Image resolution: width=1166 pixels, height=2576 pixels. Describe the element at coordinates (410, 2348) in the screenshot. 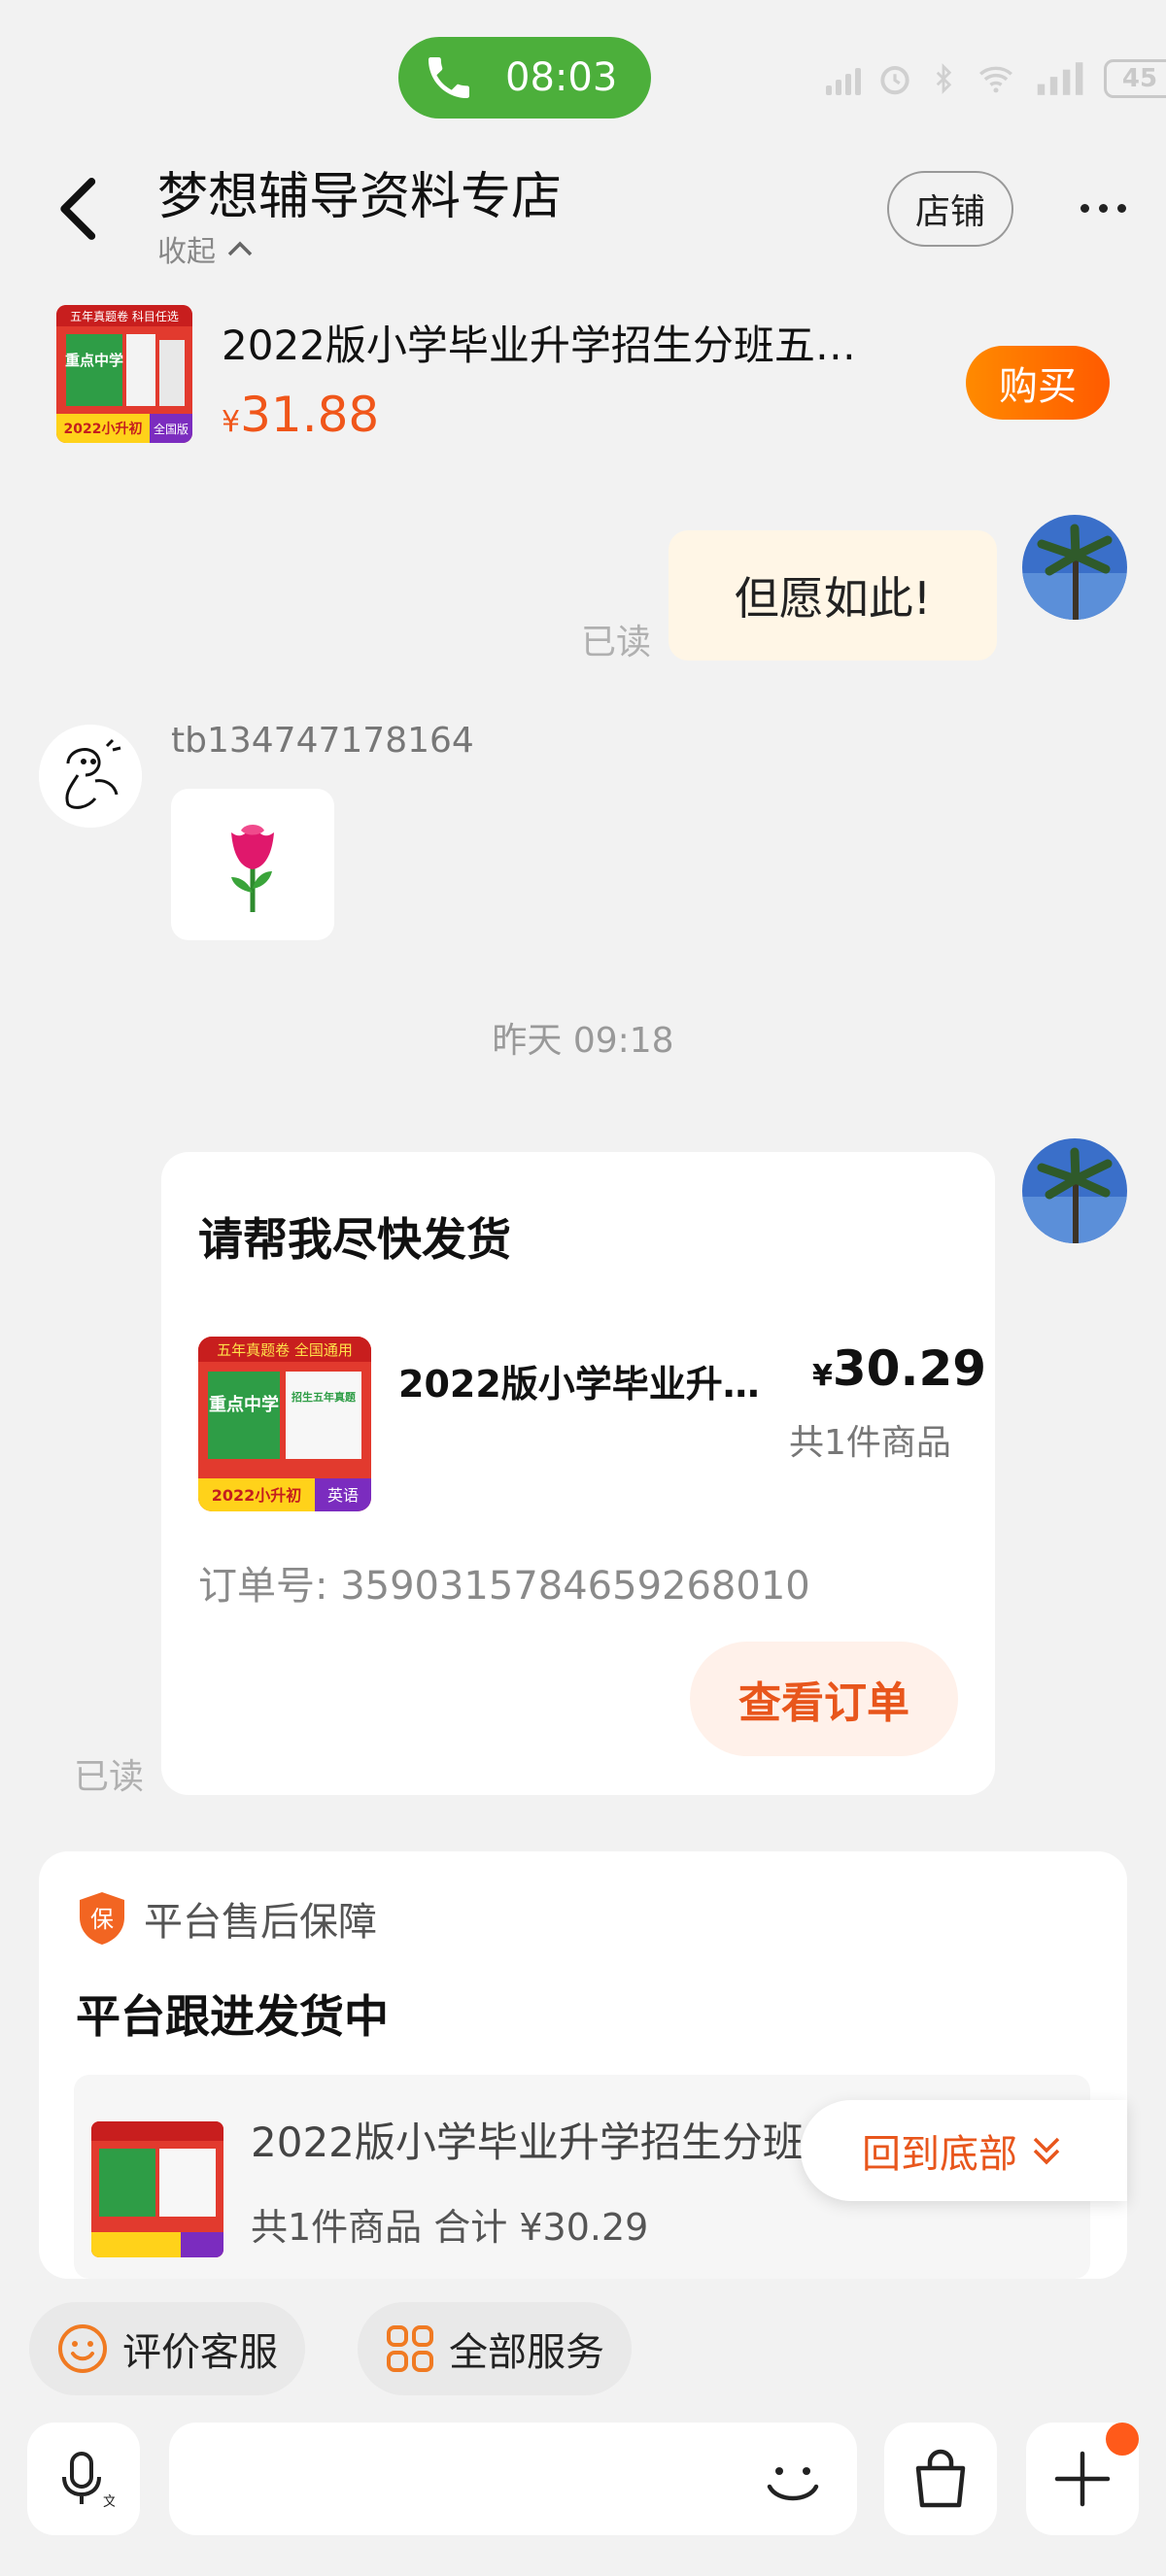

I see `grid-icon` at that location.